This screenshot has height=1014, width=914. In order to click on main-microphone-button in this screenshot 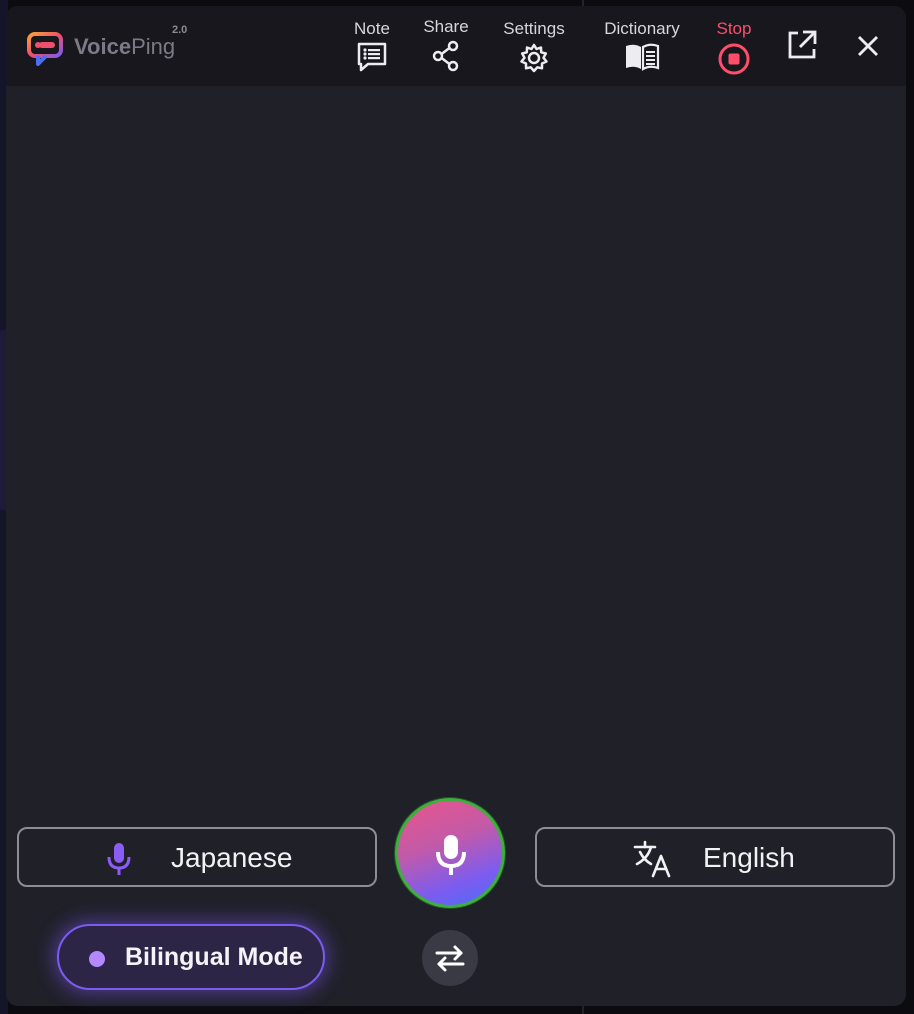, I will do `click(450, 853)`.